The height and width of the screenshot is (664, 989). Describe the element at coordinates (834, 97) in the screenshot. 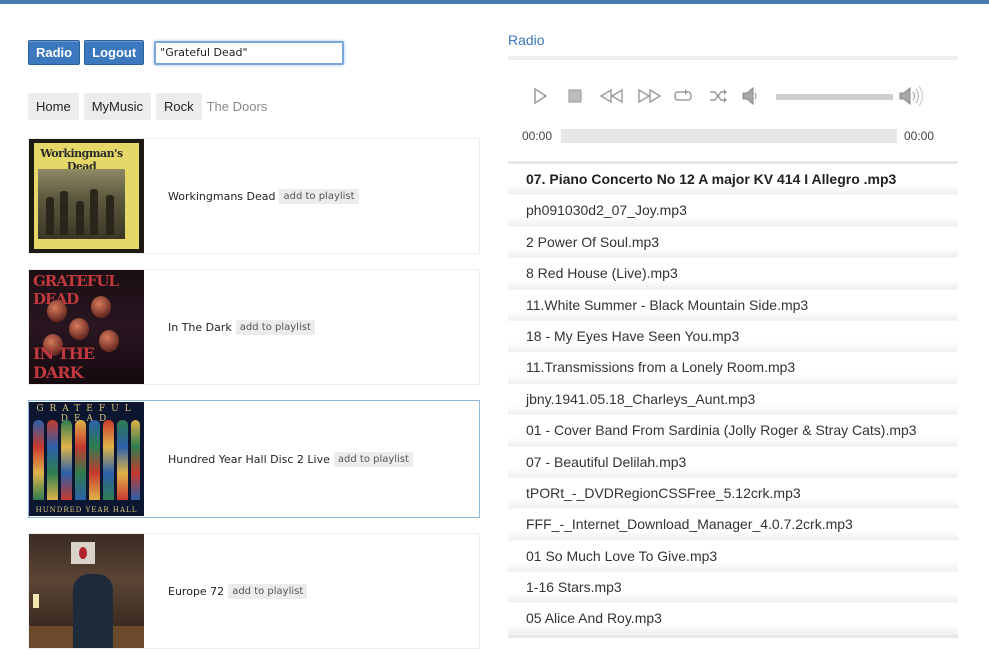

I see `volume-slider` at that location.